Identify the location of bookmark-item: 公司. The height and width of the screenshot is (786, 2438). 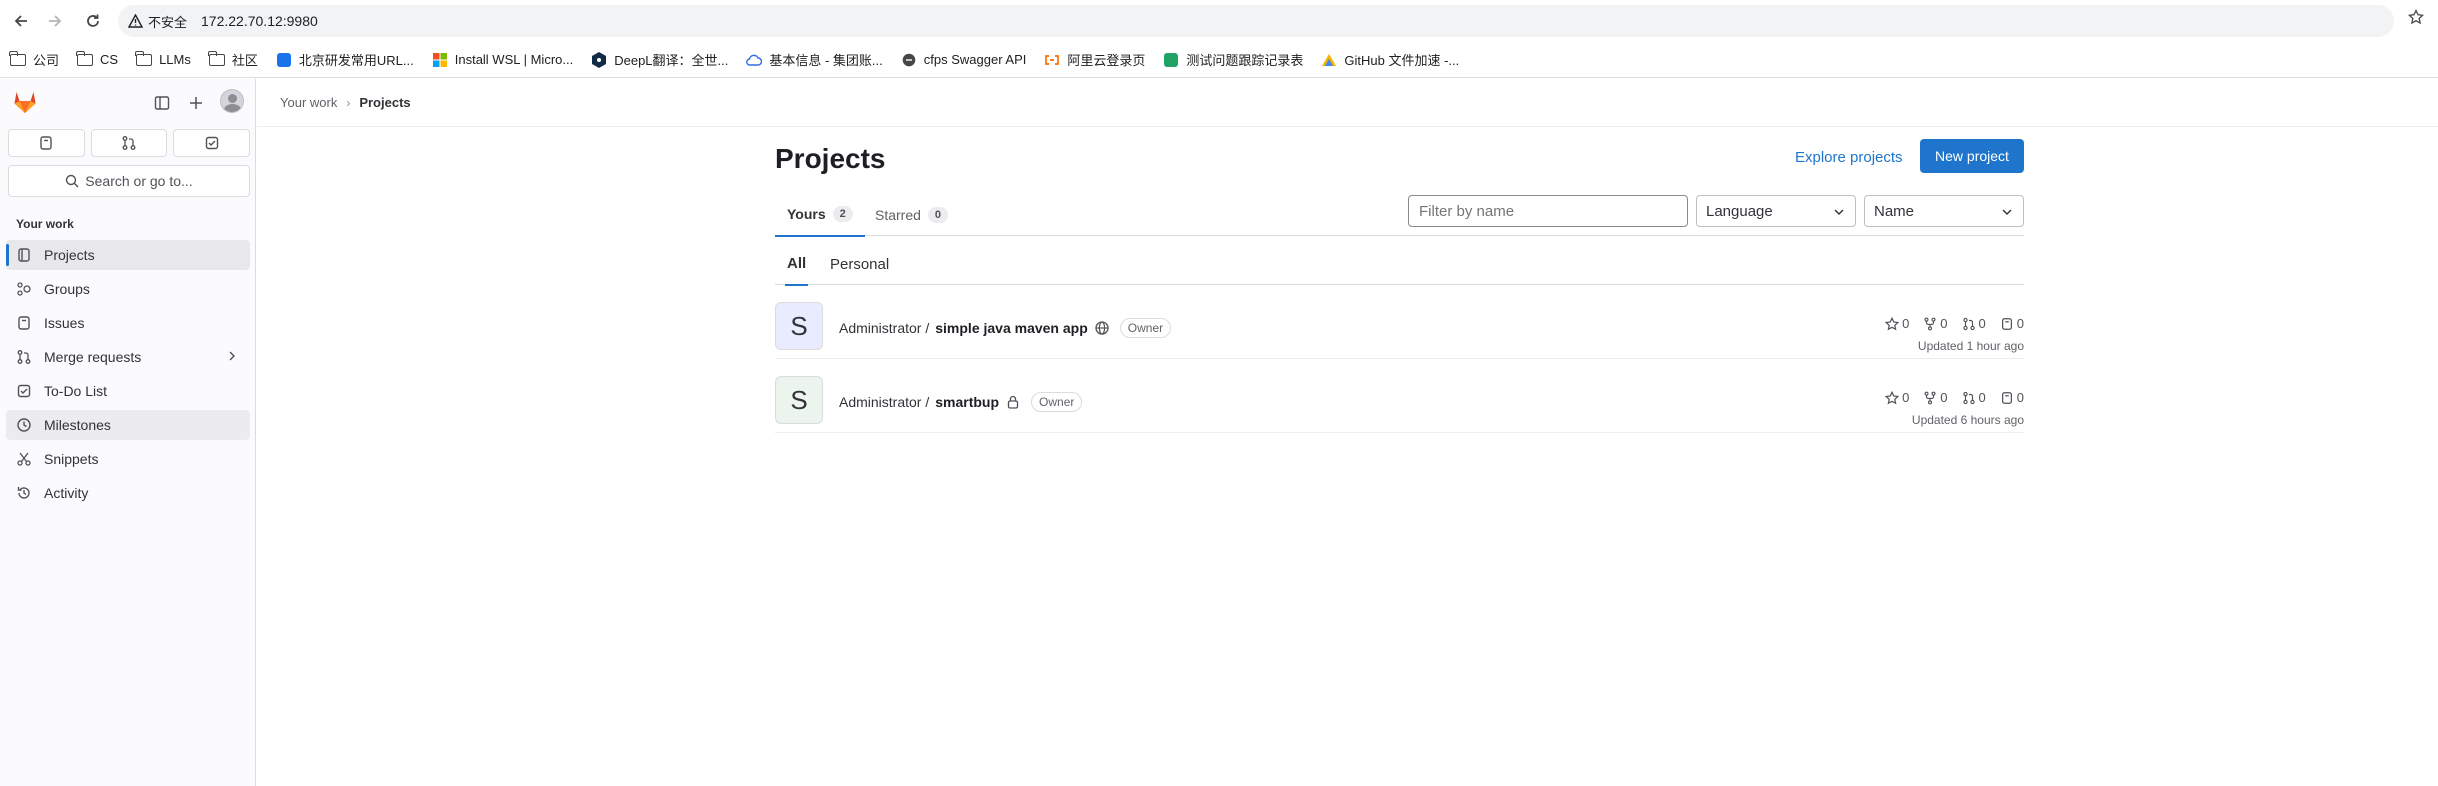
(34, 59).